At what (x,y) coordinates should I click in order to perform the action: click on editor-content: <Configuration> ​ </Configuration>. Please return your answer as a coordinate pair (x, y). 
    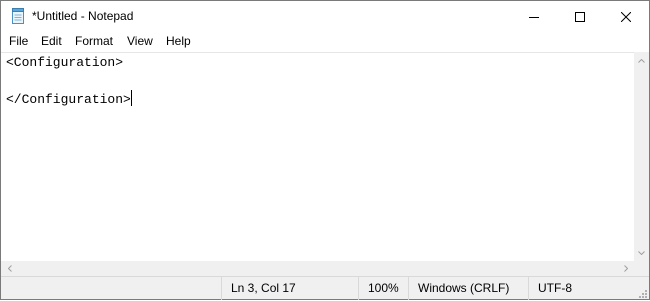
    Looking at the image, I should click on (69, 81).